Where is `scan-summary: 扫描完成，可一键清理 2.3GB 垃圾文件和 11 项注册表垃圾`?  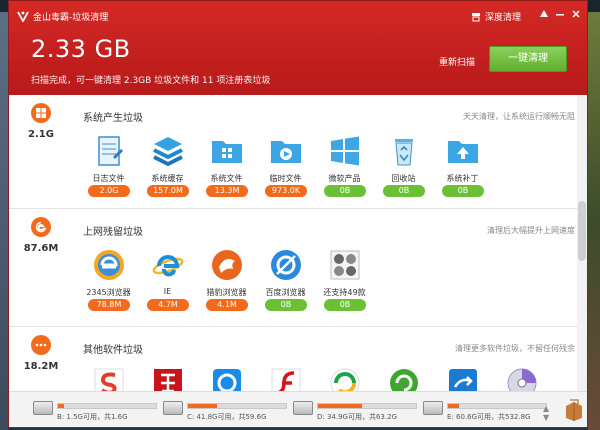 scan-summary: 扫描完成，可一键清理 2.3GB 垃圾文件和 11 项注册表垃圾 is located at coordinates (151, 81).